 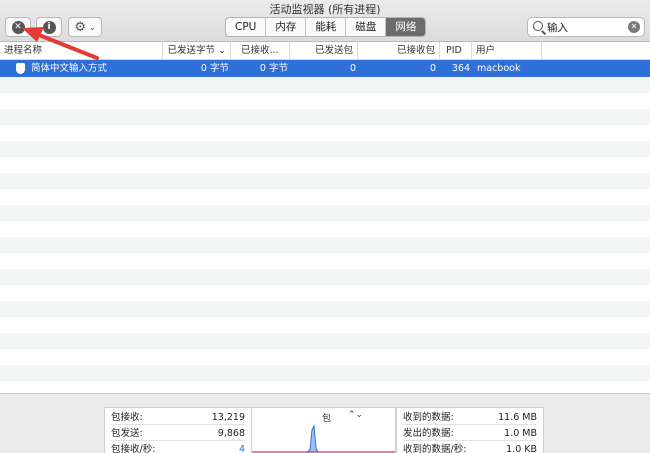 What do you see at coordinates (432, 68) in the screenshot?
I see `cell-packets-received: 0` at bounding box center [432, 68].